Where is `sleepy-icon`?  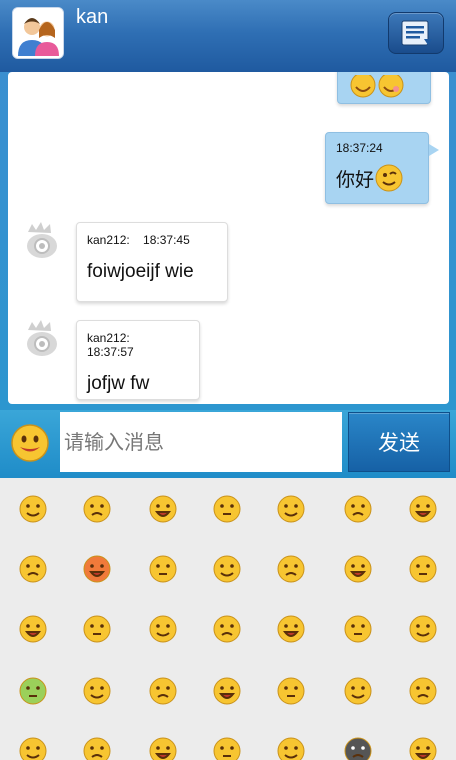 sleepy-icon is located at coordinates (97, 509).